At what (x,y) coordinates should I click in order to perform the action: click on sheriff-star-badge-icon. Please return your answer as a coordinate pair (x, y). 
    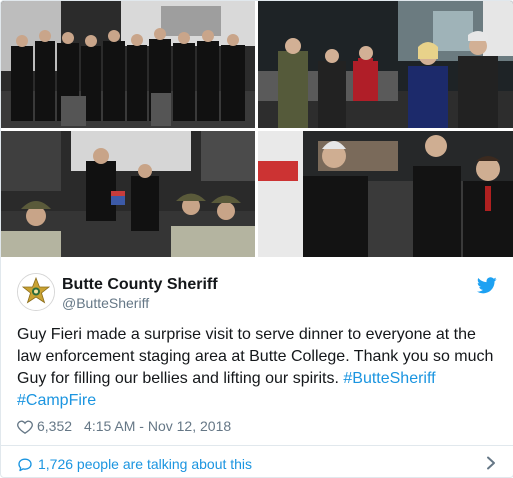
    Looking at the image, I should click on (36, 292).